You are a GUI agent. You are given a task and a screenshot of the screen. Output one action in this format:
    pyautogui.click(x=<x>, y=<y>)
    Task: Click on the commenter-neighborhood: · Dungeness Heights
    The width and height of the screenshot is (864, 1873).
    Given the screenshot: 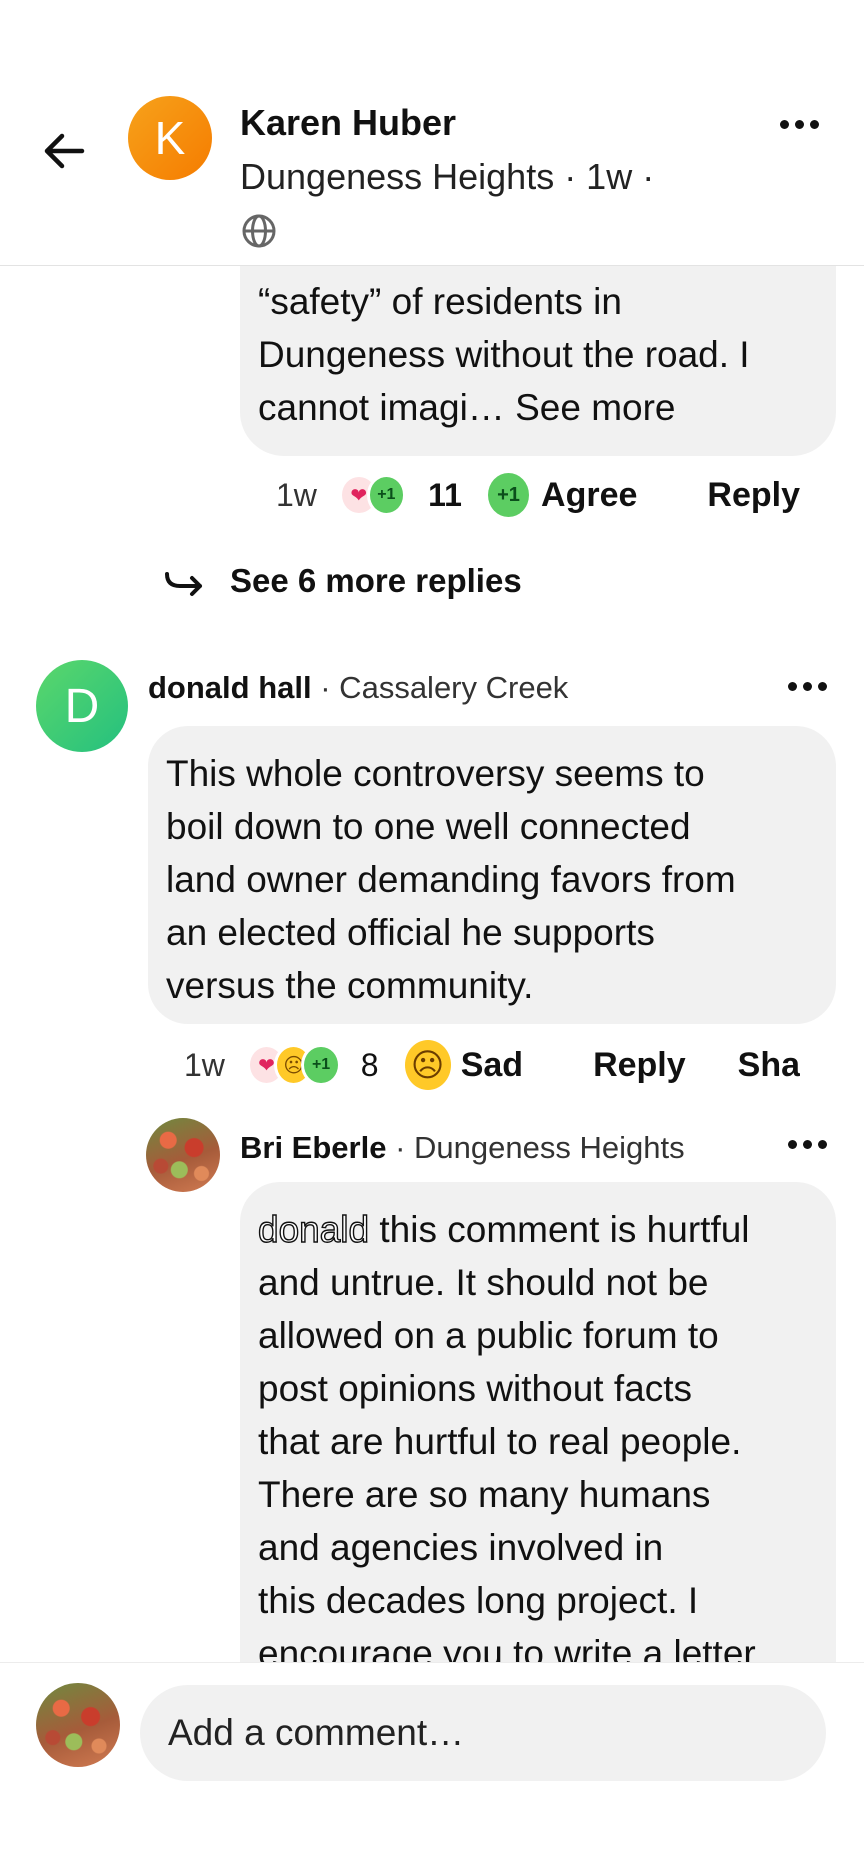 What is the action you would take?
    pyautogui.click(x=540, y=1147)
    